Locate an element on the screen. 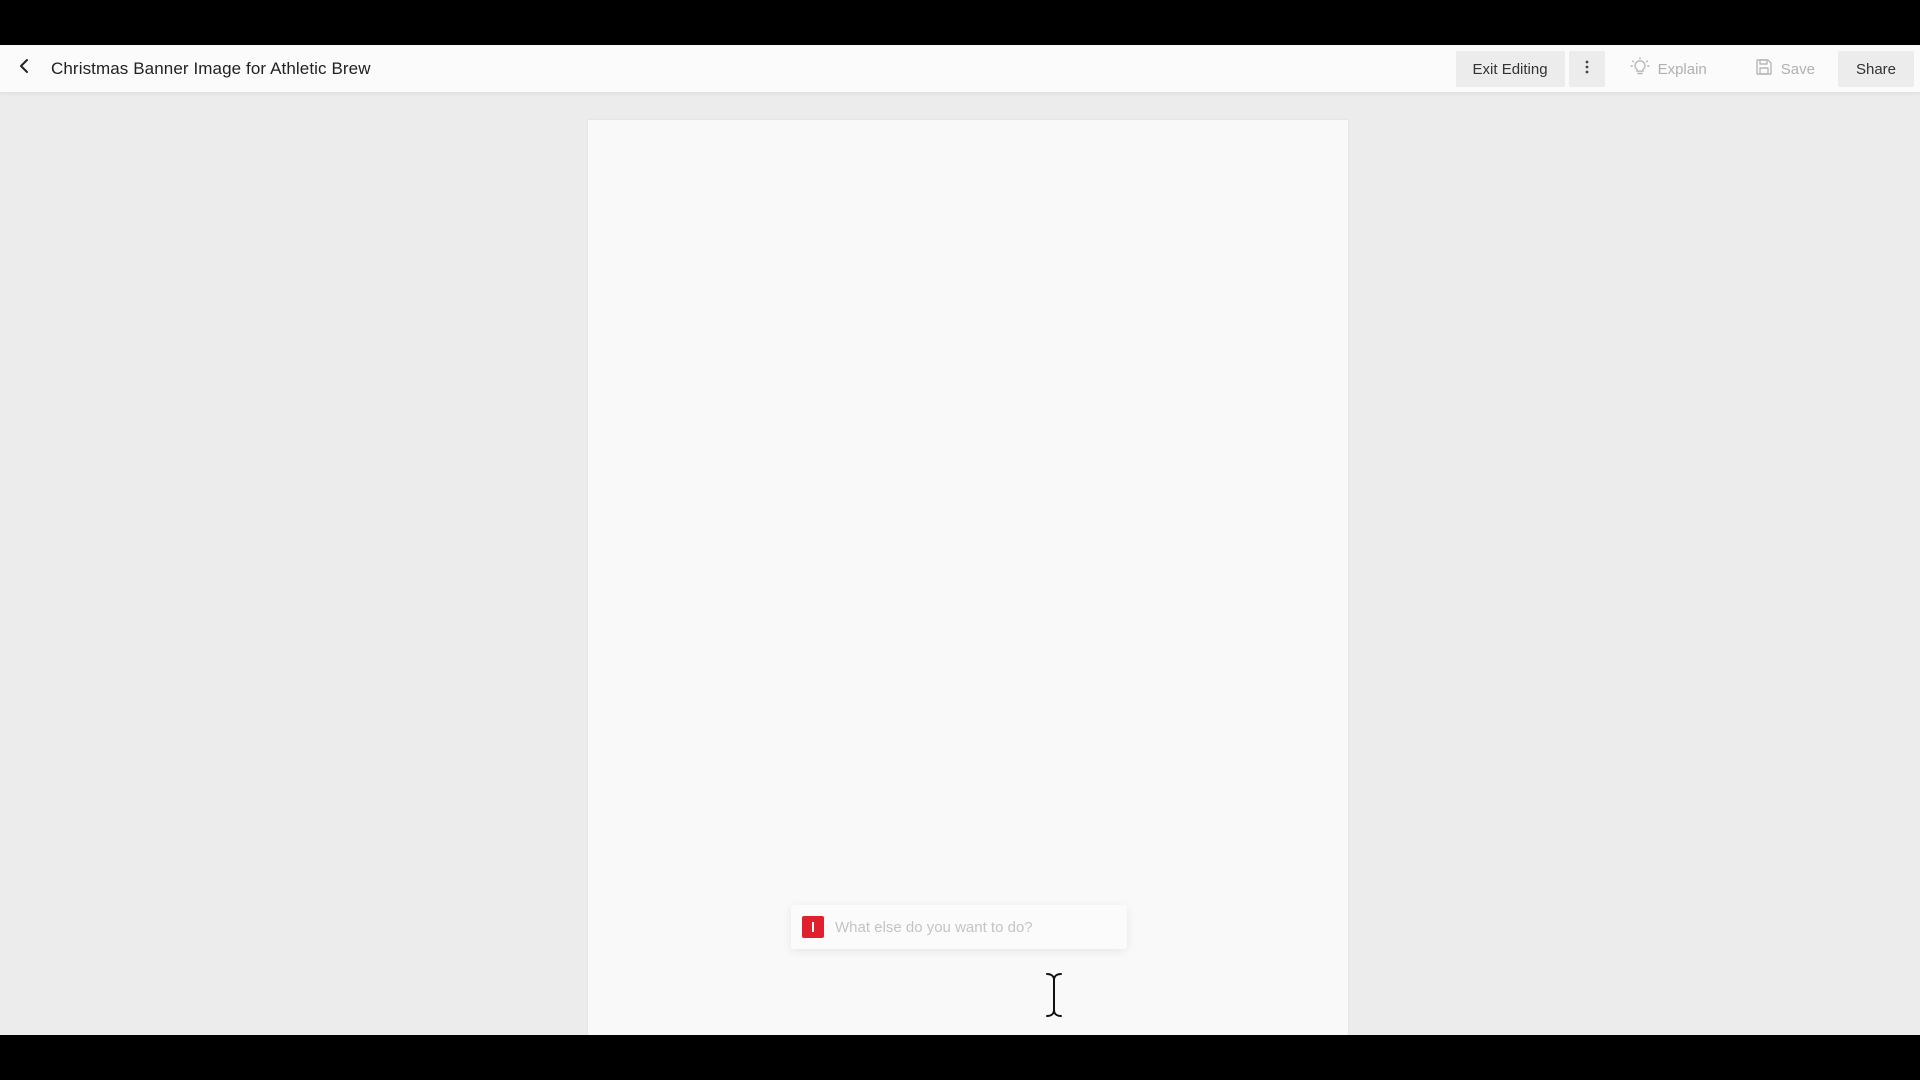 This screenshot has height=1080, width=1920. save-label: Save is located at coordinates (1797, 69).